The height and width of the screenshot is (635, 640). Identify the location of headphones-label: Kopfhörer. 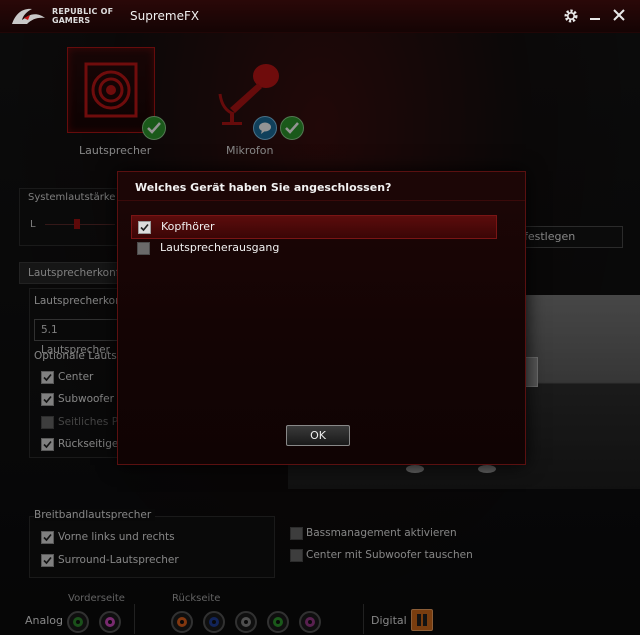
(188, 226).